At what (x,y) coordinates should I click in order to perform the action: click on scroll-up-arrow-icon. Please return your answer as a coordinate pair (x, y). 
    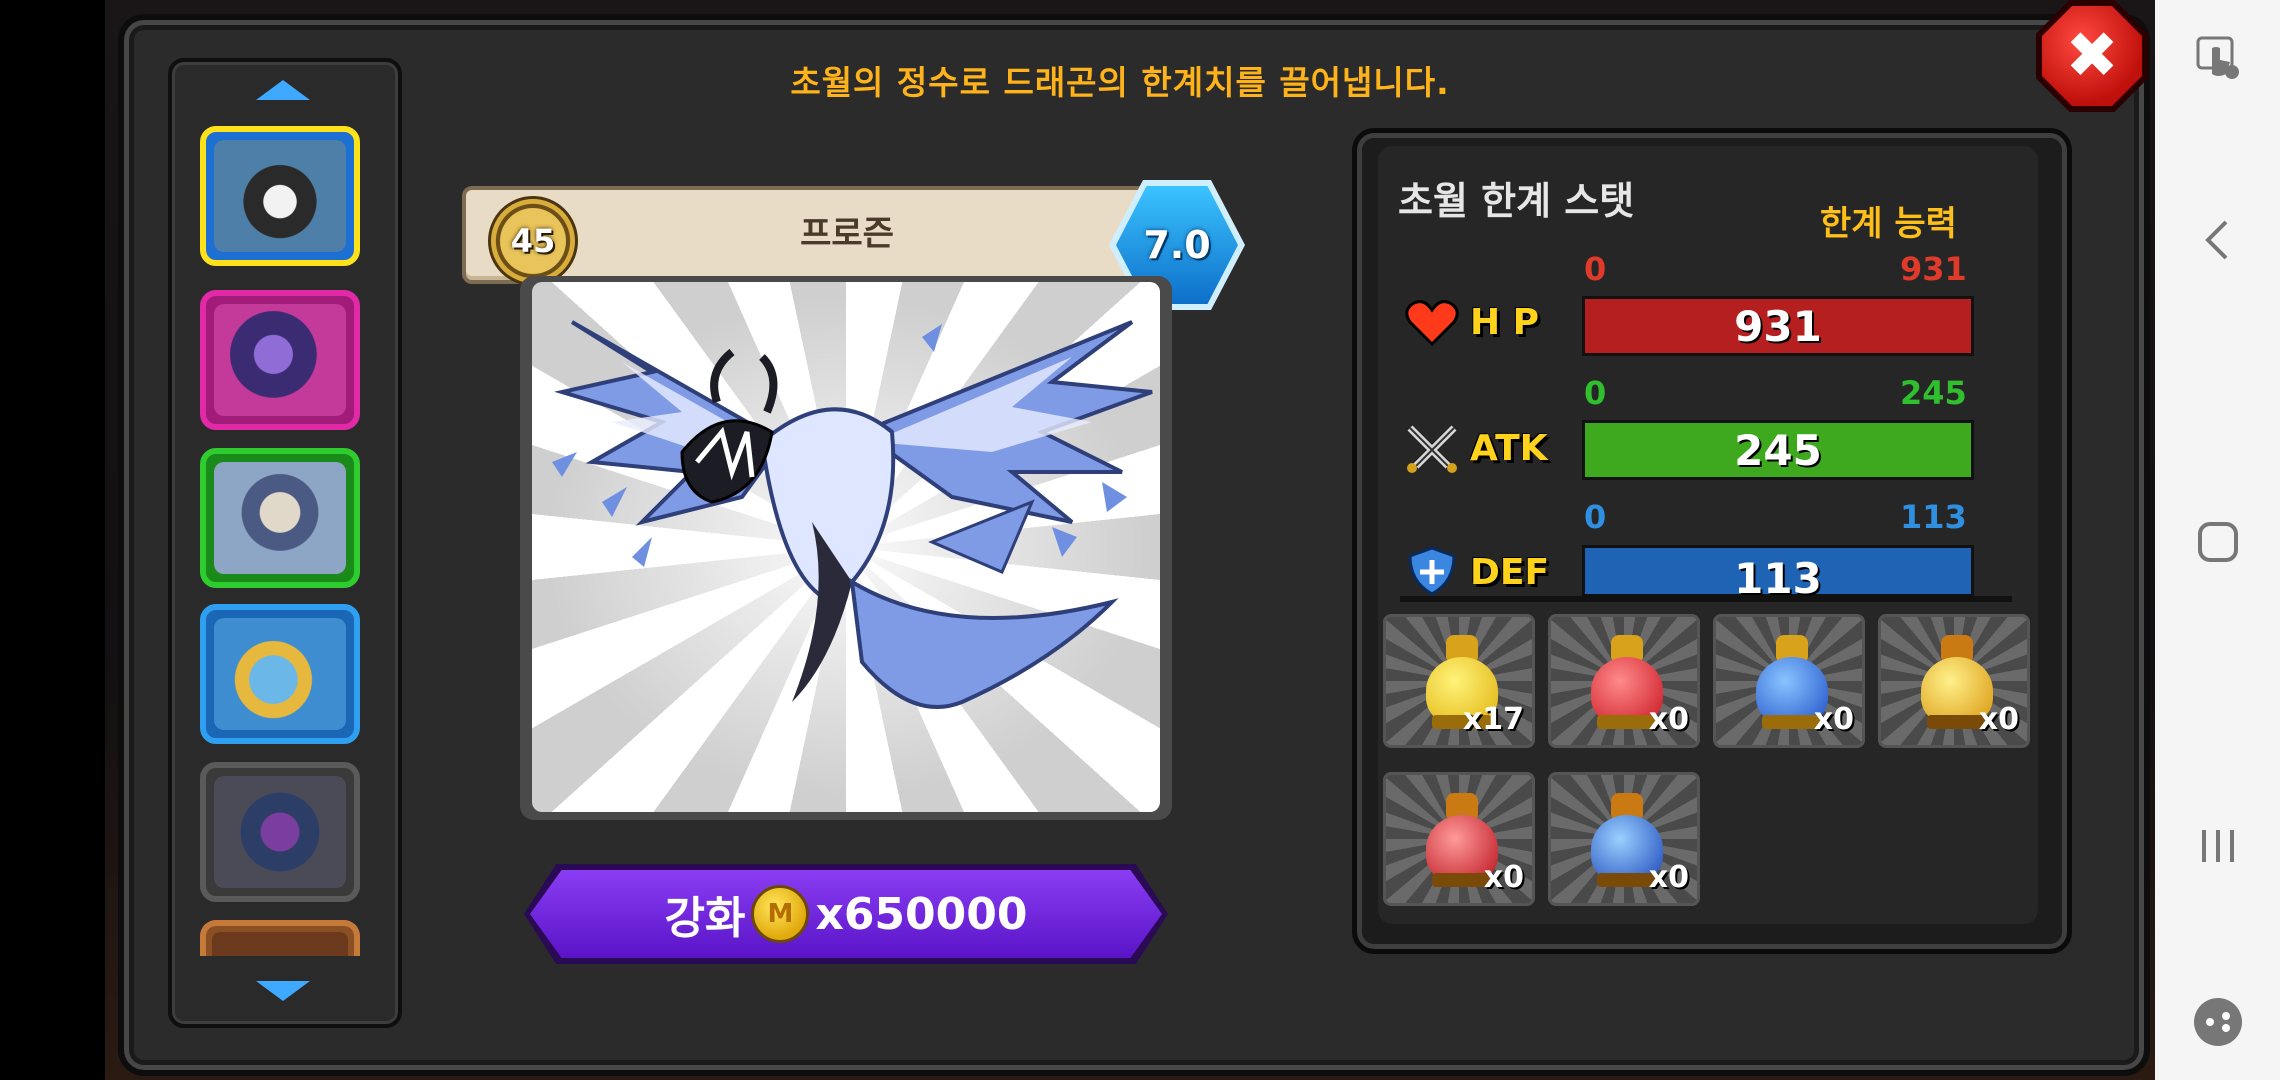
    Looking at the image, I should click on (283, 90).